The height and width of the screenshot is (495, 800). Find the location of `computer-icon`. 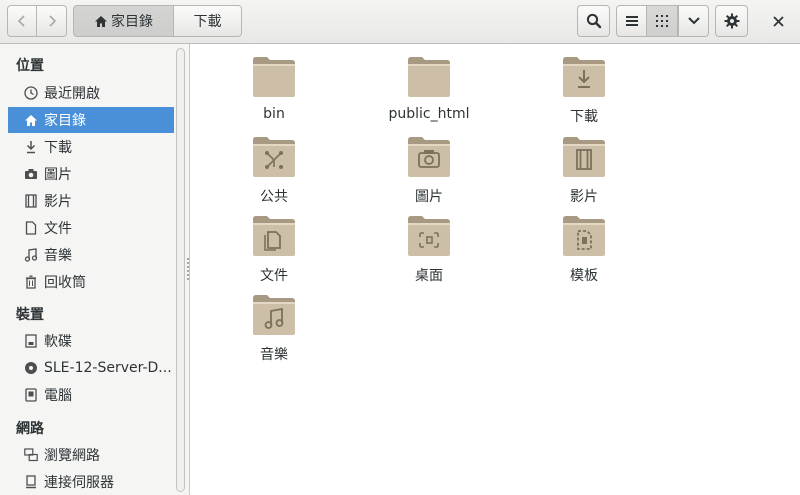

computer-icon is located at coordinates (31, 395).